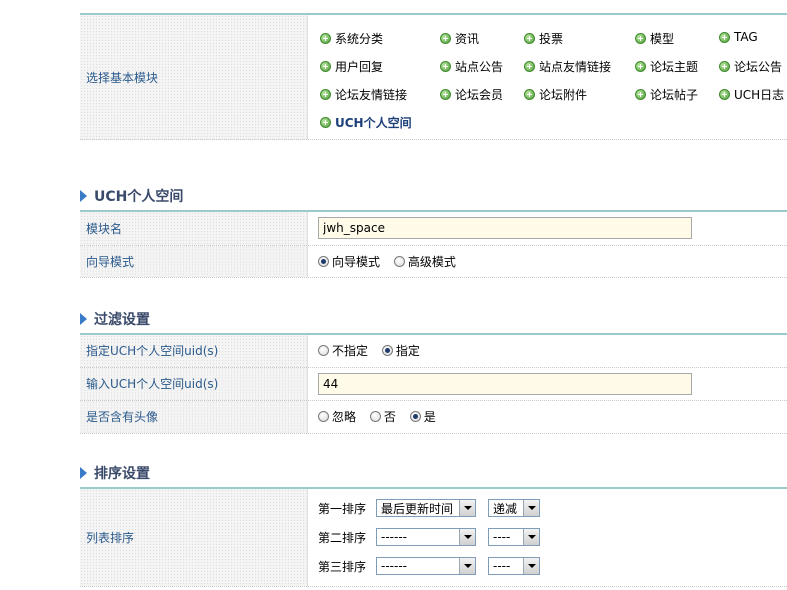  What do you see at coordinates (363, 94) in the screenshot?
I see `module-forum-links: 论坛友情链接` at bounding box center [363, 94].